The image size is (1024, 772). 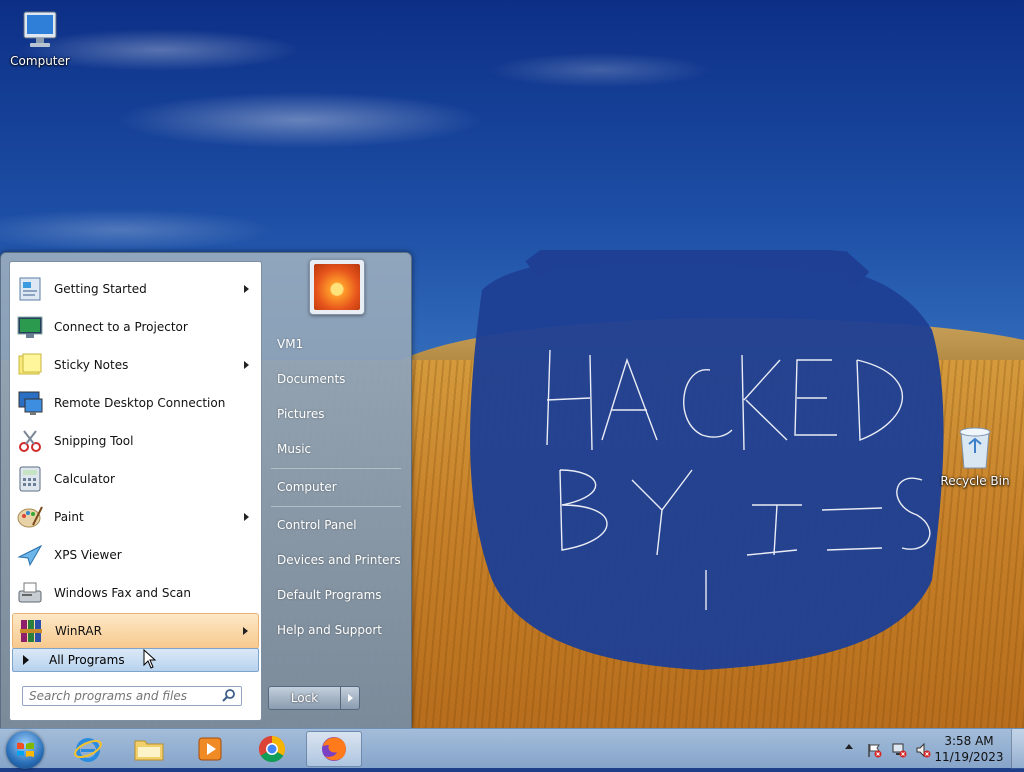 I want to click on user-picture, so click(x=337, y=287).